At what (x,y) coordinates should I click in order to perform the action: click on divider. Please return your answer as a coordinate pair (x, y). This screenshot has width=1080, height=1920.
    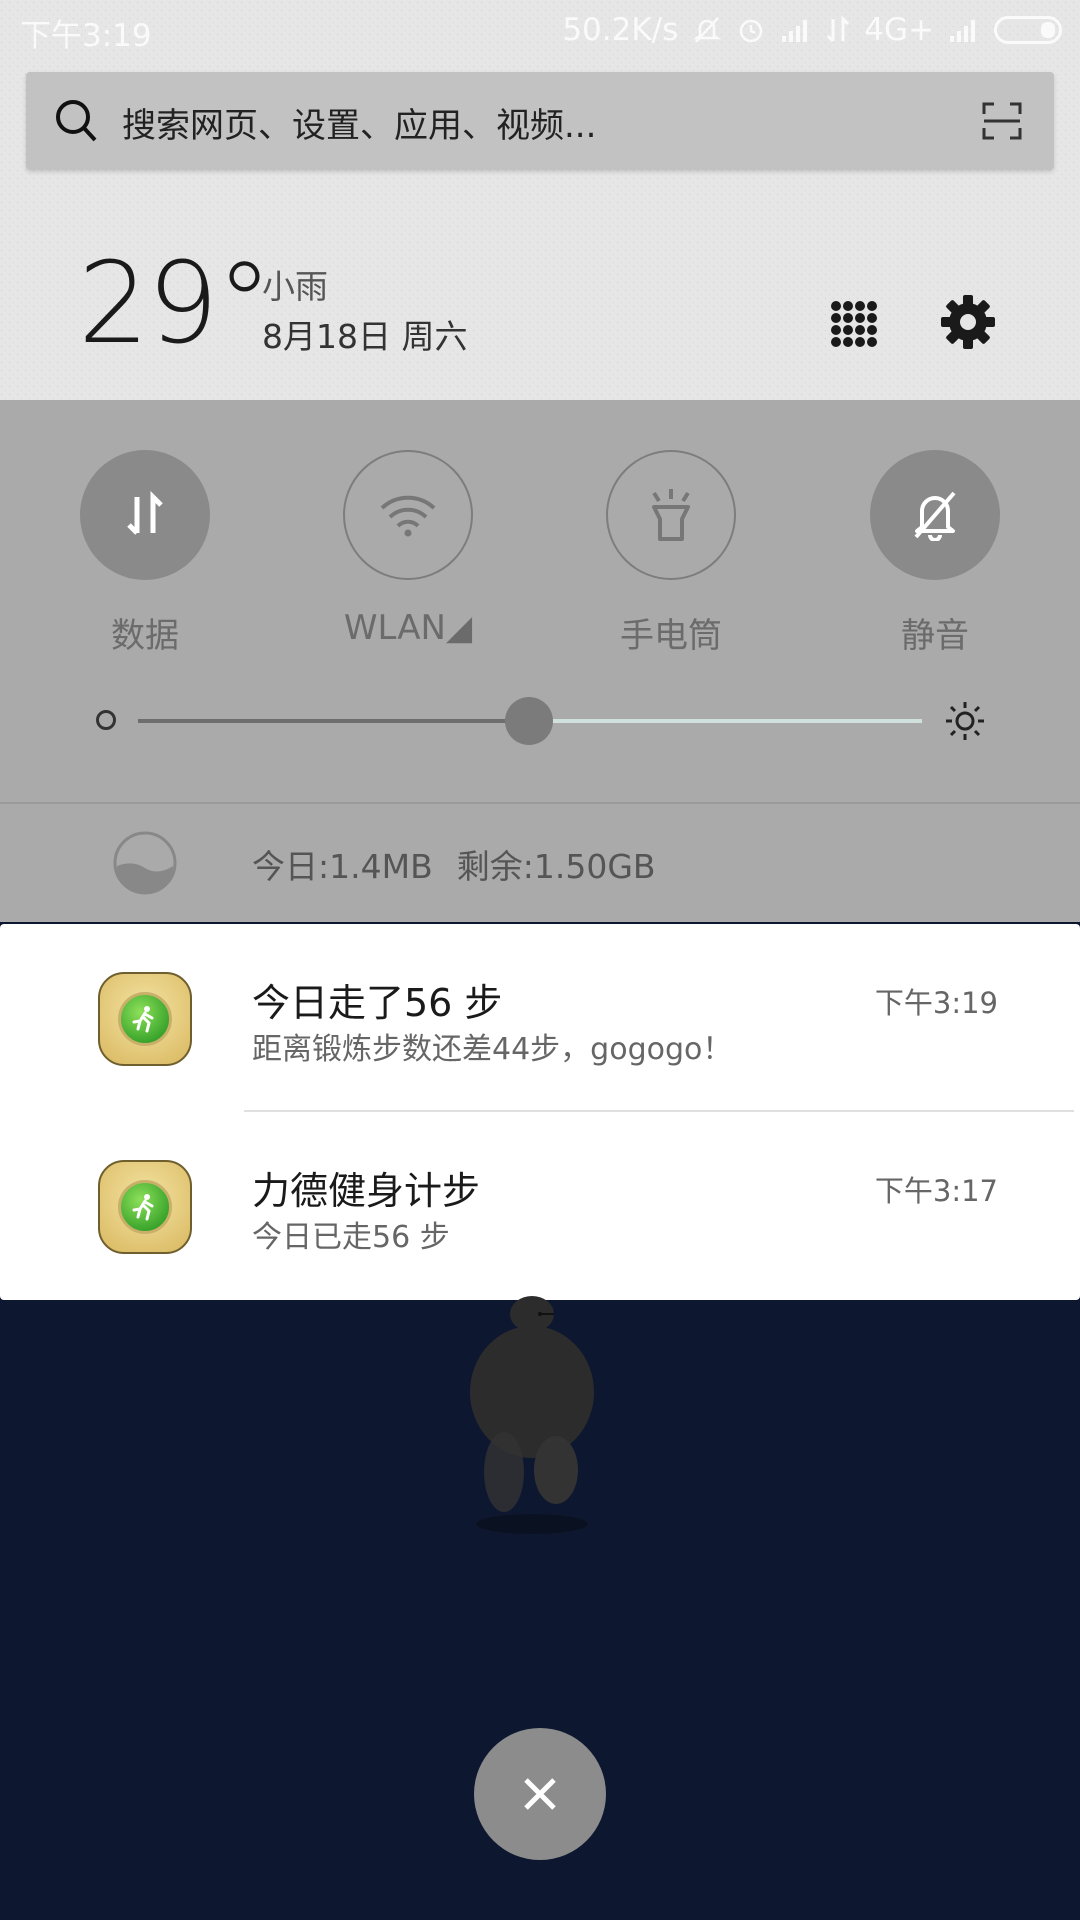
    Looking at the image, I should click on (540, 803).